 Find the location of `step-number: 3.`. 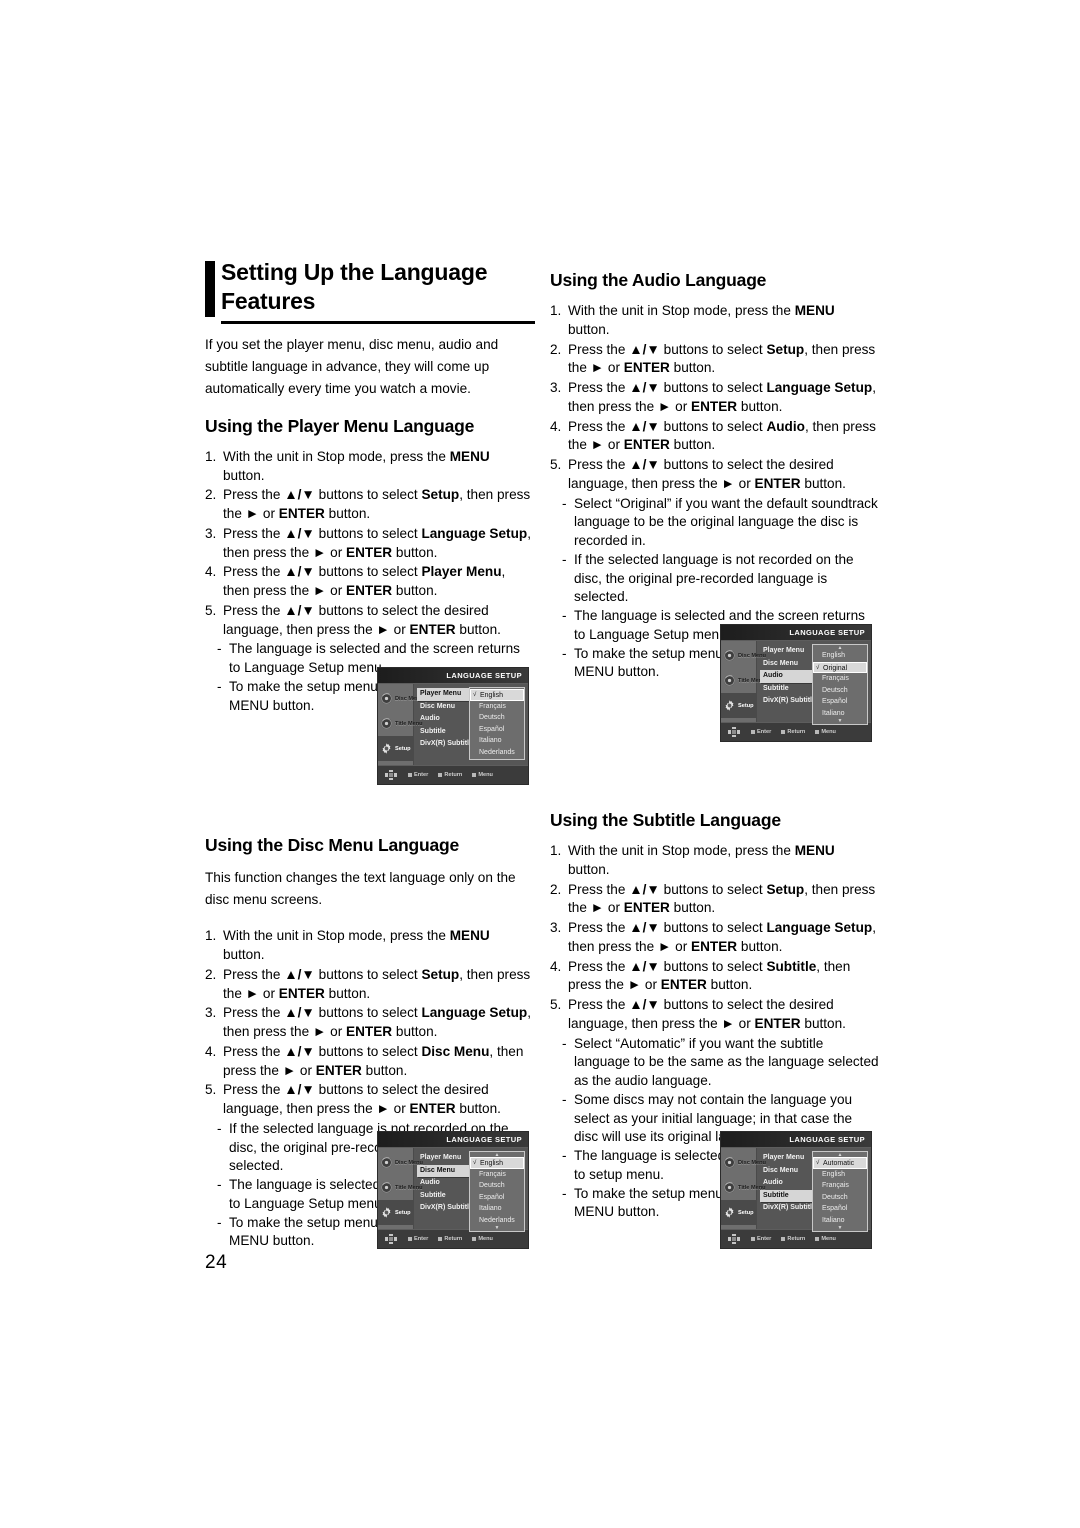

step-number: 3. is located at coordinates (211, 533).